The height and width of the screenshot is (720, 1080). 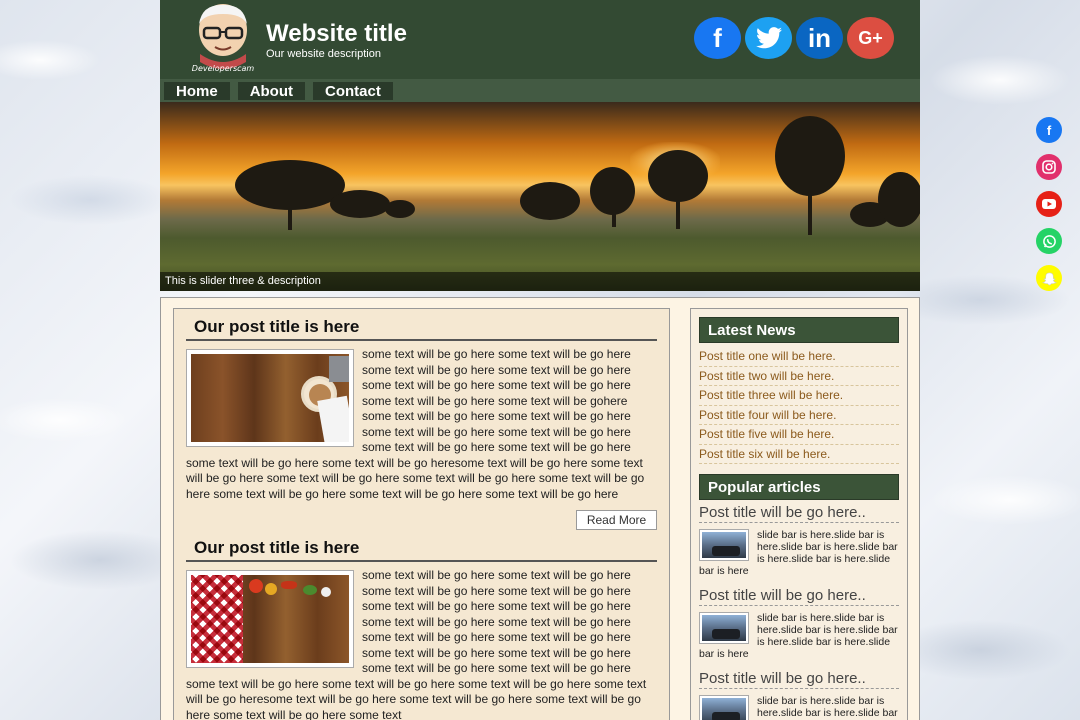 I want to click on garlic-image, so click(x=326, y=592).